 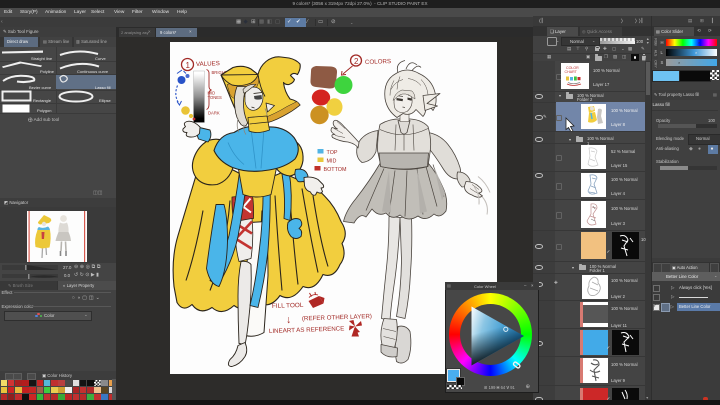 I want to click on svg-text: COLORS, so click(x=378, y=62).